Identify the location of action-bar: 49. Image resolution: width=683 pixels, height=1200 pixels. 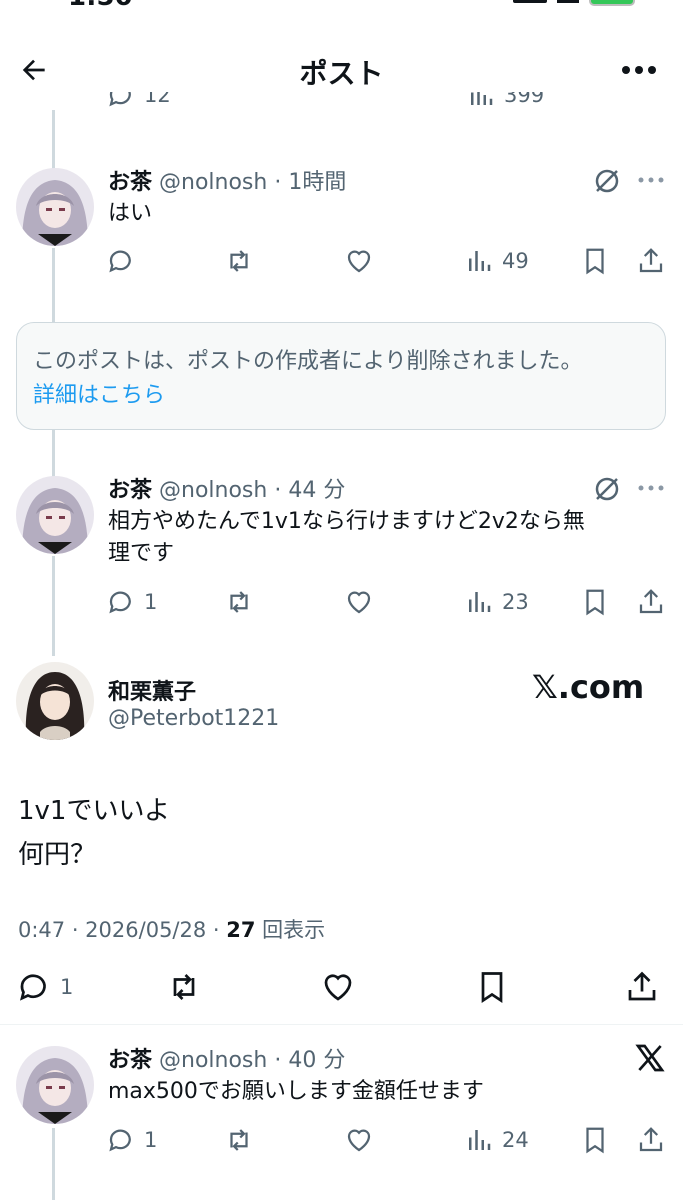
(386, 261).